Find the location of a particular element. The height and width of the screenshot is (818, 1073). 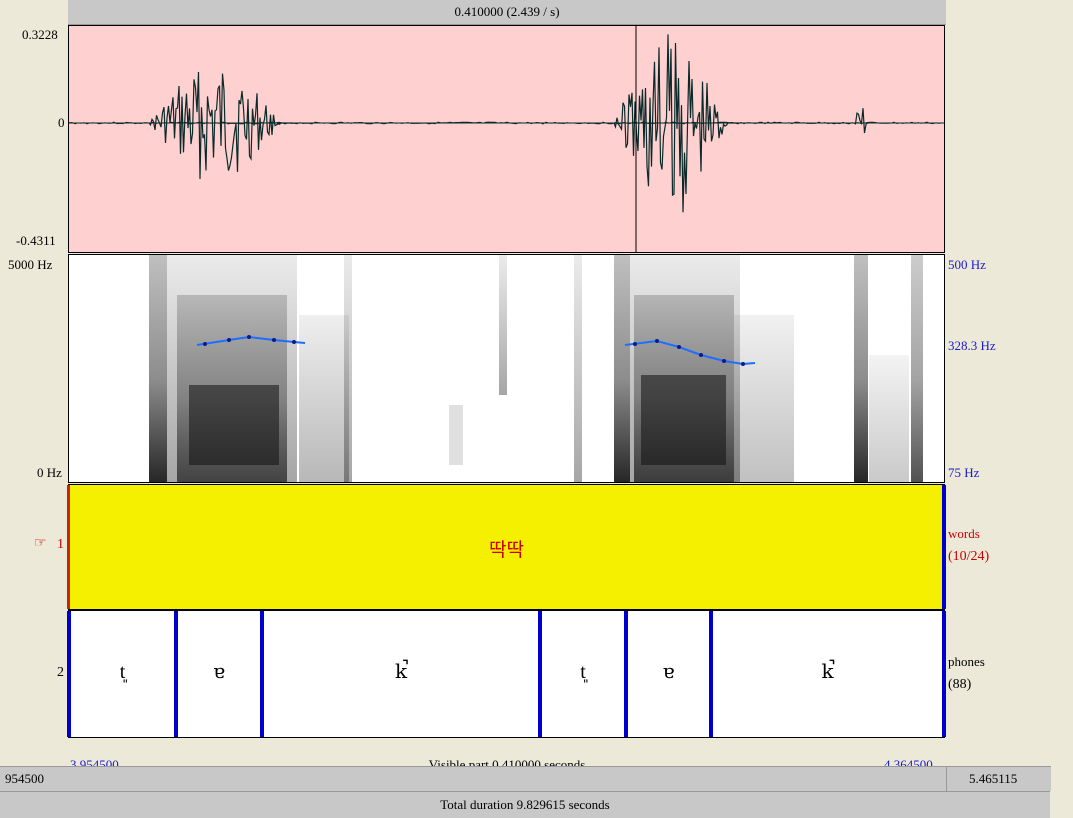

tier1-count: (10/24) is located at coordinates (969, 556).